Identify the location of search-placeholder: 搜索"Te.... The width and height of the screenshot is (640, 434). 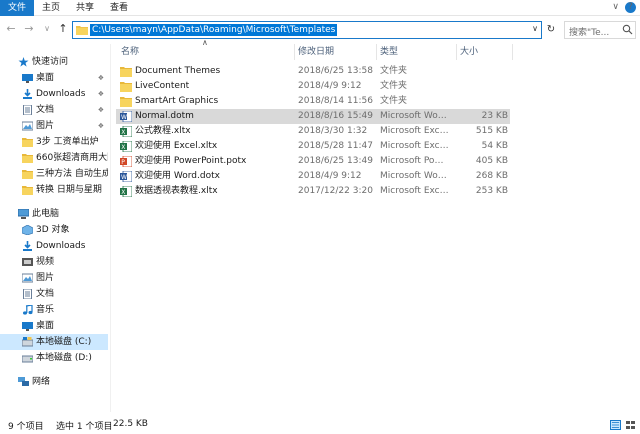
(589, 33).